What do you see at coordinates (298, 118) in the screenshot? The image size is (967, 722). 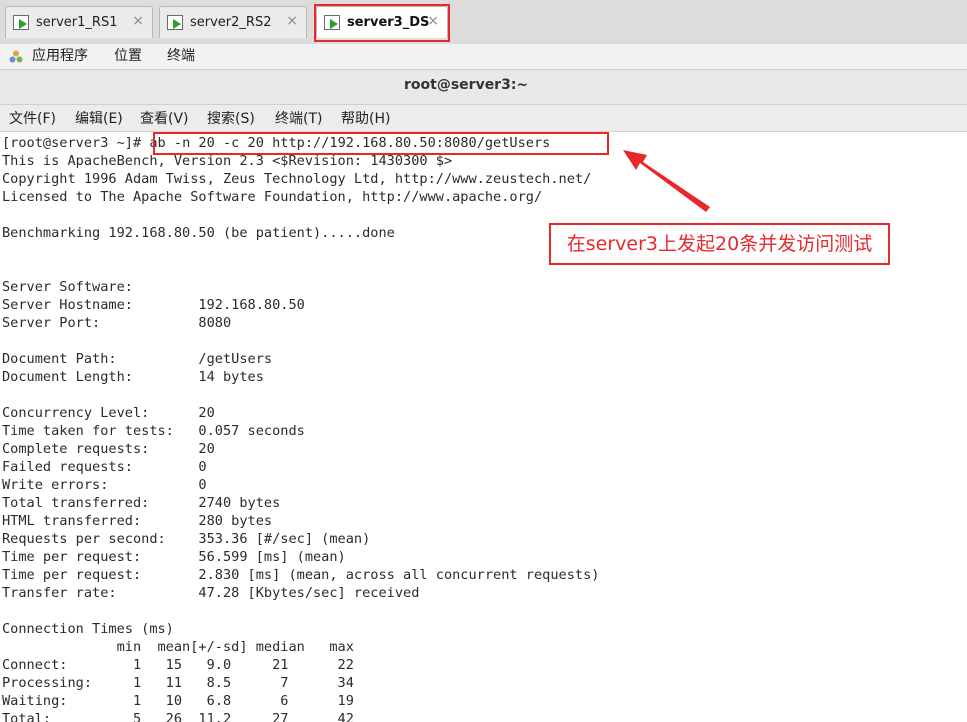 I see `menu-terminal: 终端(T)` at bounding box center [298, 118].